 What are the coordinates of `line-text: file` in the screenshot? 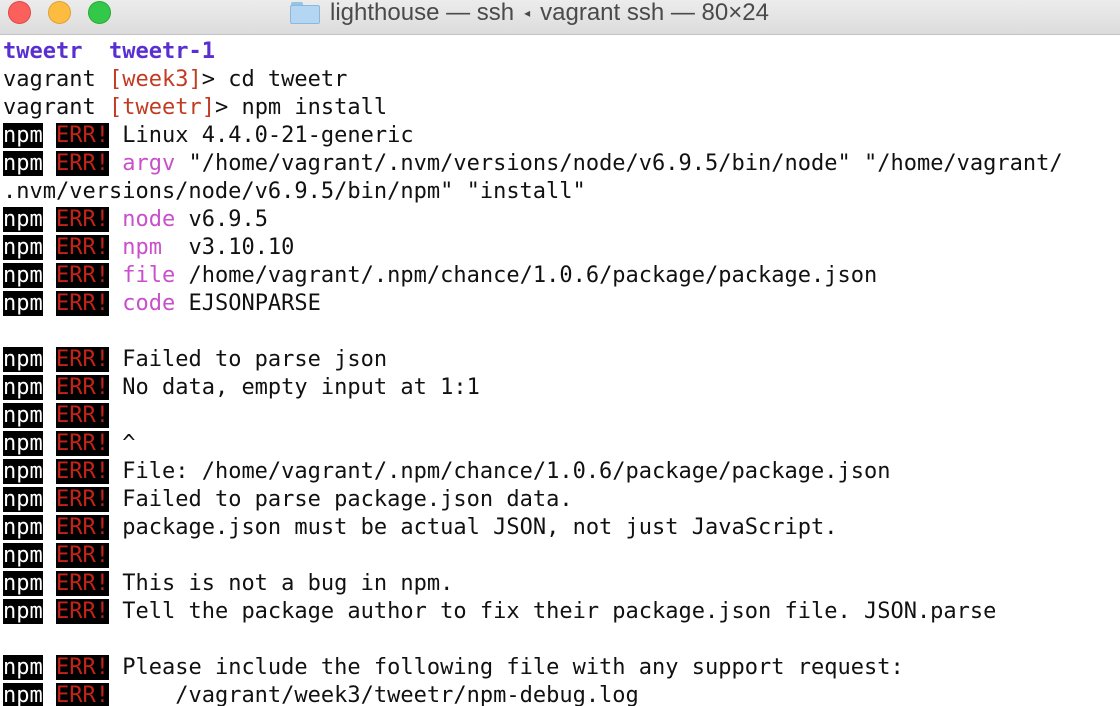 It's located at (149, 275).